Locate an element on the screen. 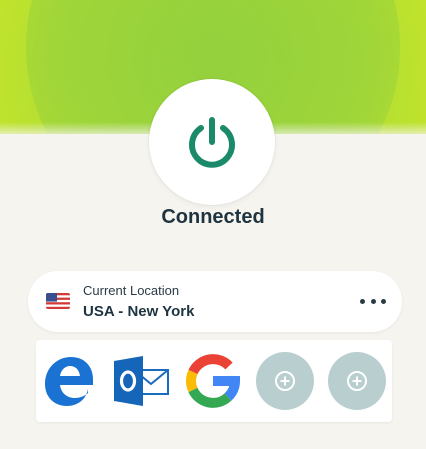  location-name: USA - New York is located at coordinates (139, 311).